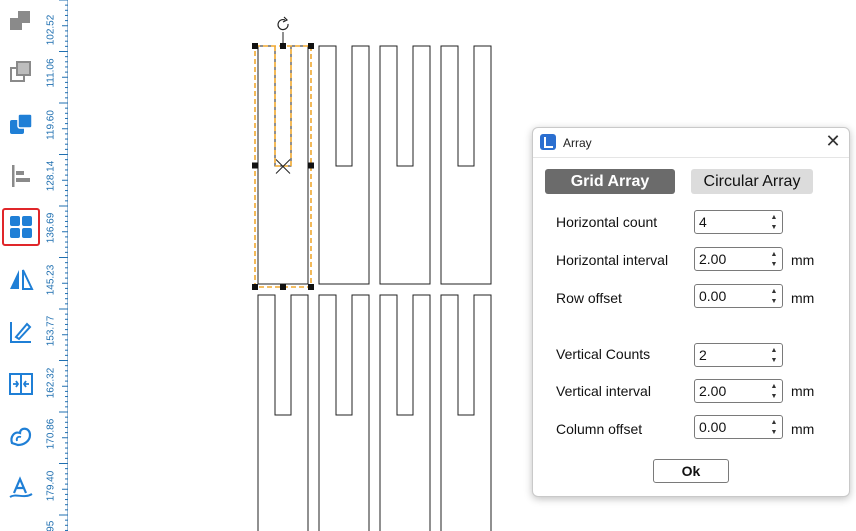 This screenshot has height=531, width=856. I want to click on fit-icon, so click(21, 384).